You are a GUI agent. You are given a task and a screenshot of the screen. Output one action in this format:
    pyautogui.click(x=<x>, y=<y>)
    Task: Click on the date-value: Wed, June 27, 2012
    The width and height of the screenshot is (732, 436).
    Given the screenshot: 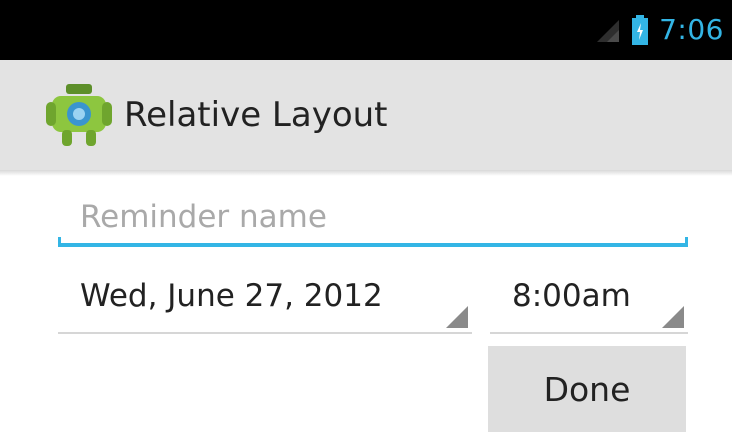 What is the action you would take?
    pyautogui.click(x=231, y=296)
    